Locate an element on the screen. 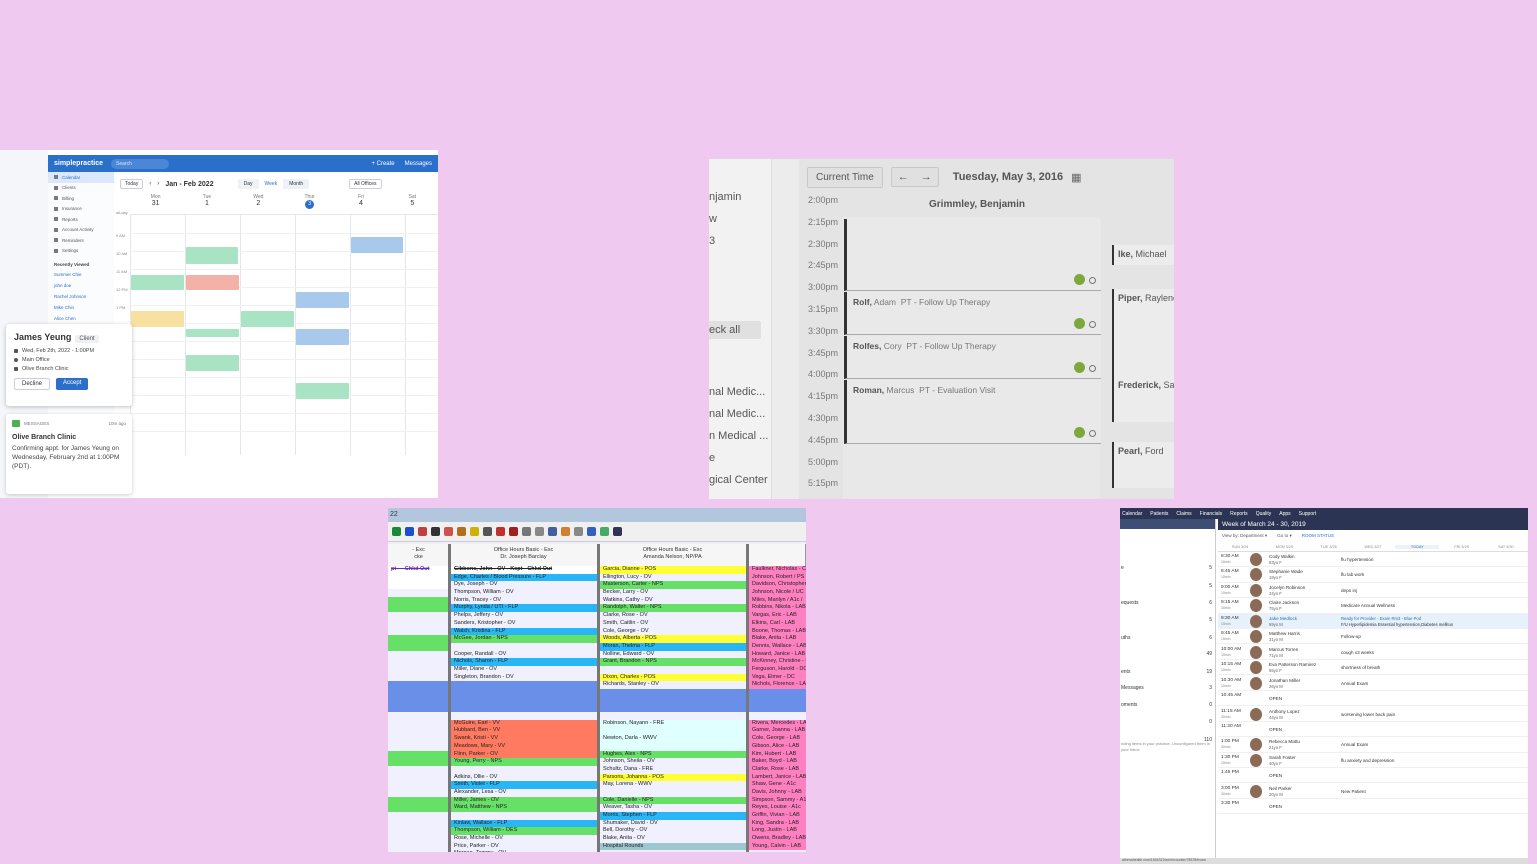 The width and height of the screenshot is (1537, 864). next-arrow-icon: → is located at coordinates (926, 177).